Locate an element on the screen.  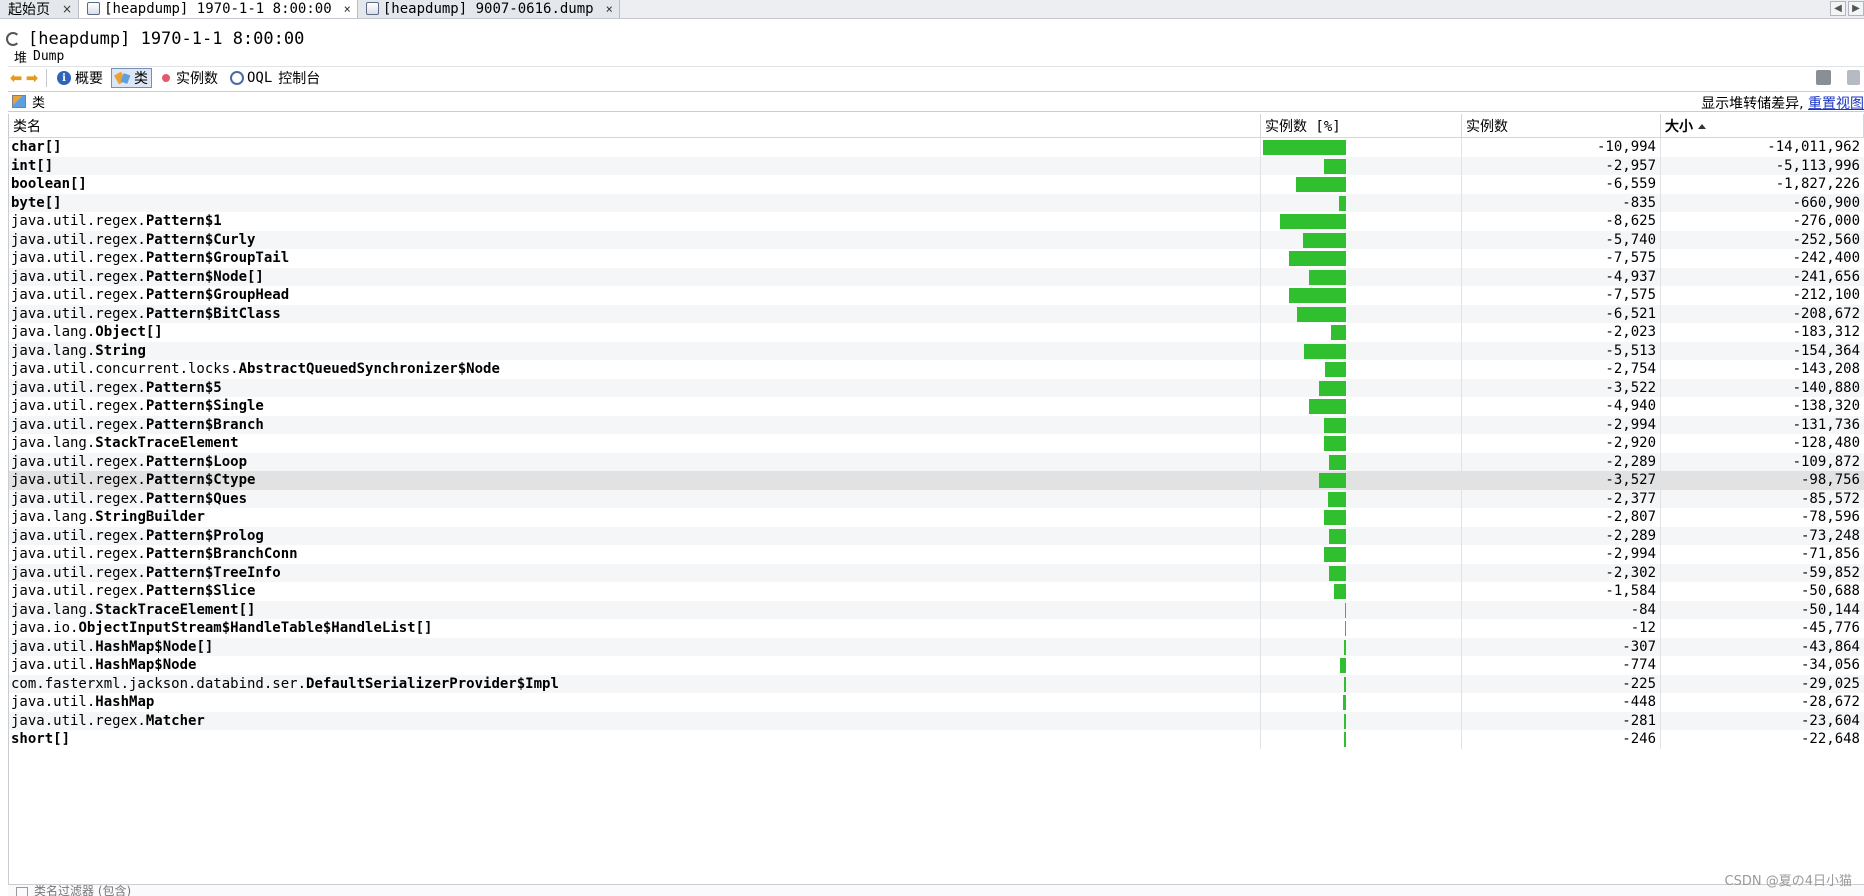
class-simple-name: Pattern$Branch is located at coordinates (204, 424).